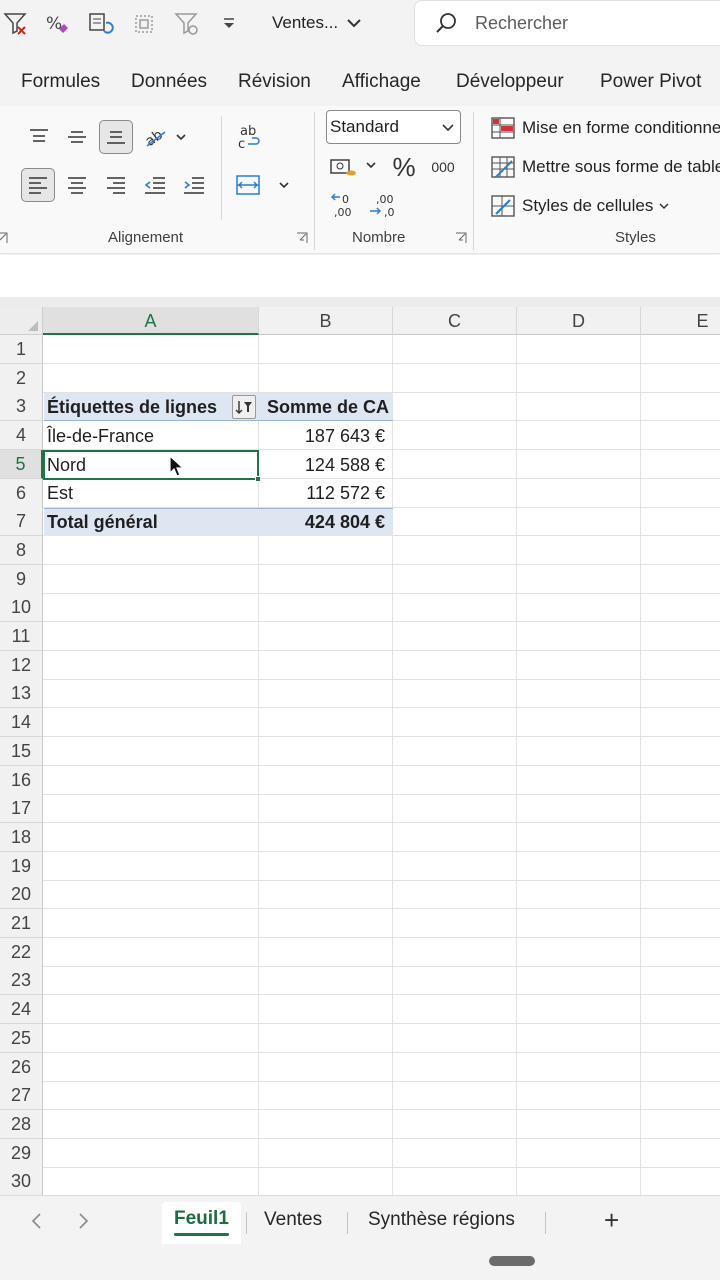  I want to click on column-header-e: E, so click(680, 321).